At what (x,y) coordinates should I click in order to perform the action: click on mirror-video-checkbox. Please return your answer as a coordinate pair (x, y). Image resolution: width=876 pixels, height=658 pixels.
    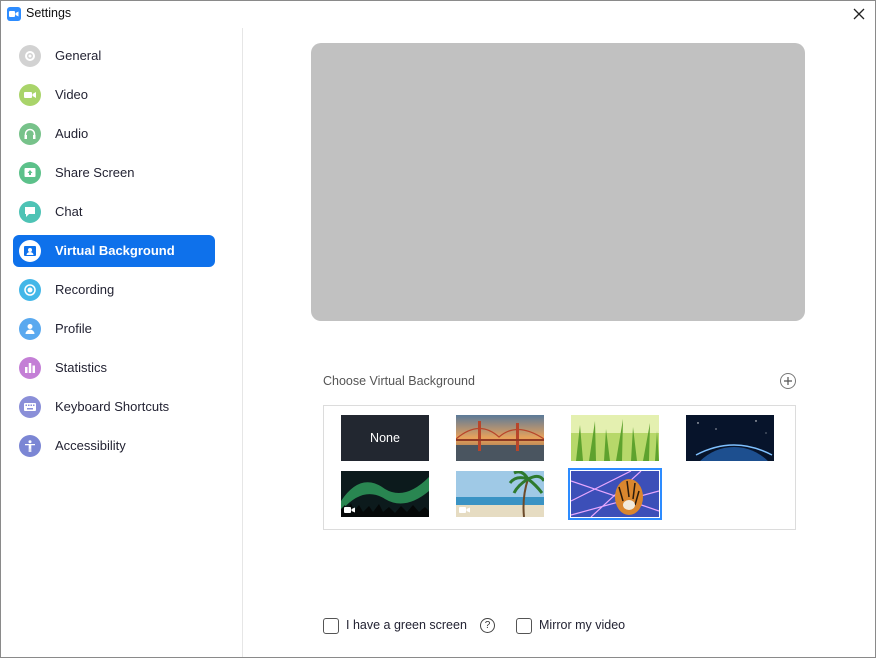
    Looking at the image, I should click on (524, 626).